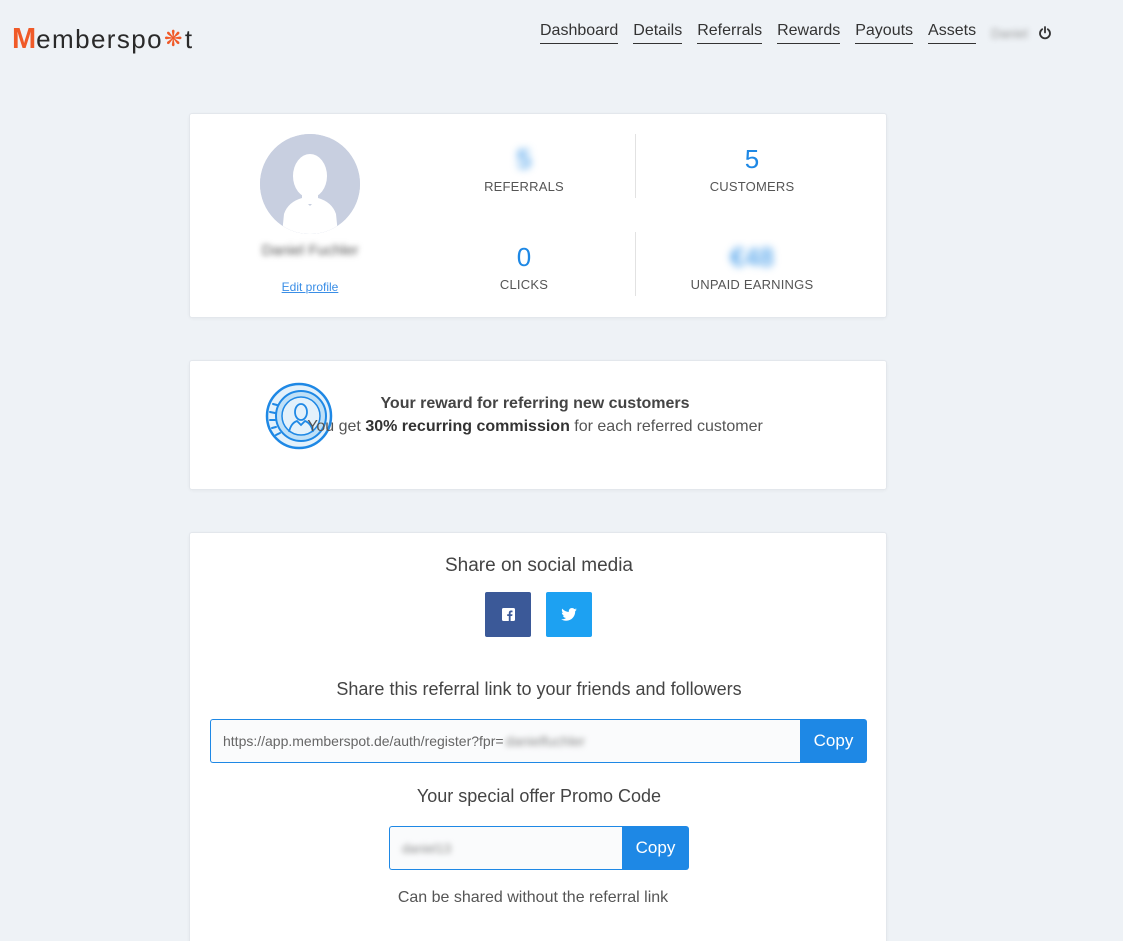  I want to click on user-name: Daniel, so click(1009, 33).